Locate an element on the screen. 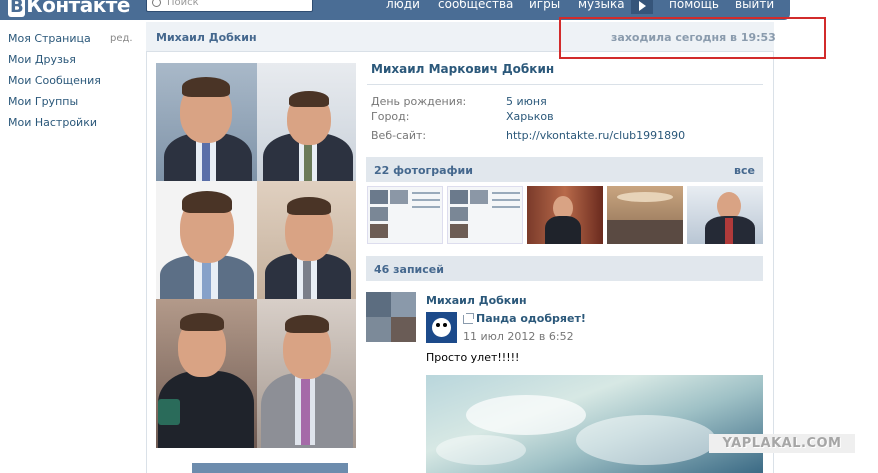 This screenshot has width=878, height=473. post-date: 11 июл 2012 в 6:52 is located at coordinates (518, 336).